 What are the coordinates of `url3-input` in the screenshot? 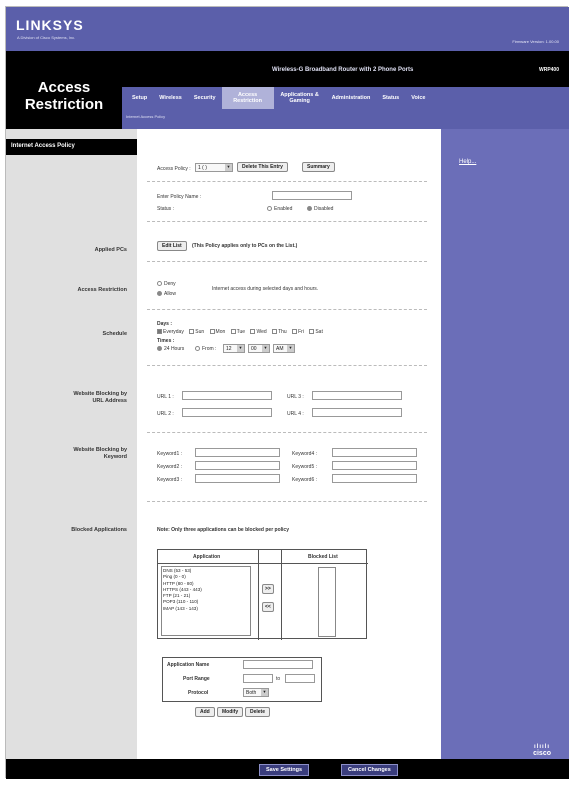 It's located at (357, 395).